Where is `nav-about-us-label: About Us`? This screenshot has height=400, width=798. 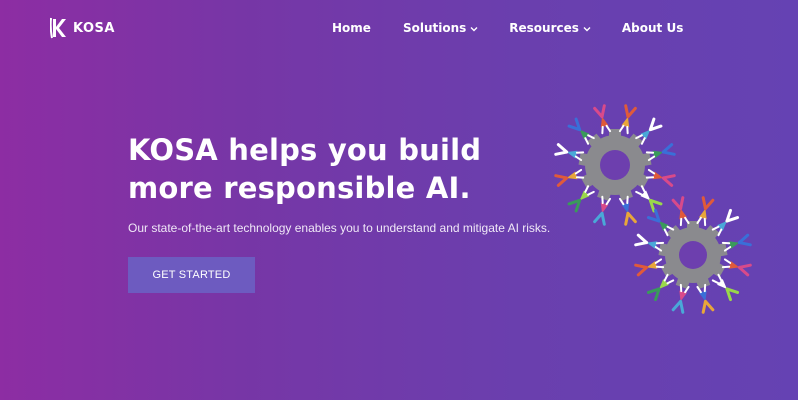 nav-about-us-label: About Us is located at coordinates (652, 28).